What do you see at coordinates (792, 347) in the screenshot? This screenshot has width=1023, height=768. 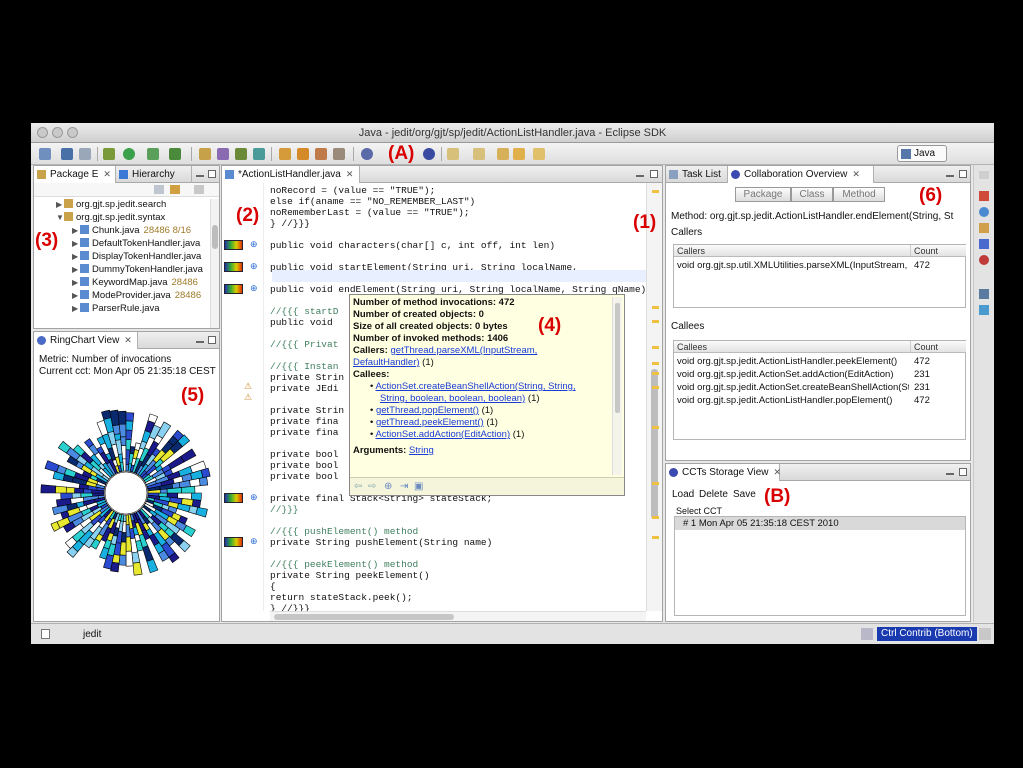 I see `callees-col-header: Callees` at bounding box center [792, 347].